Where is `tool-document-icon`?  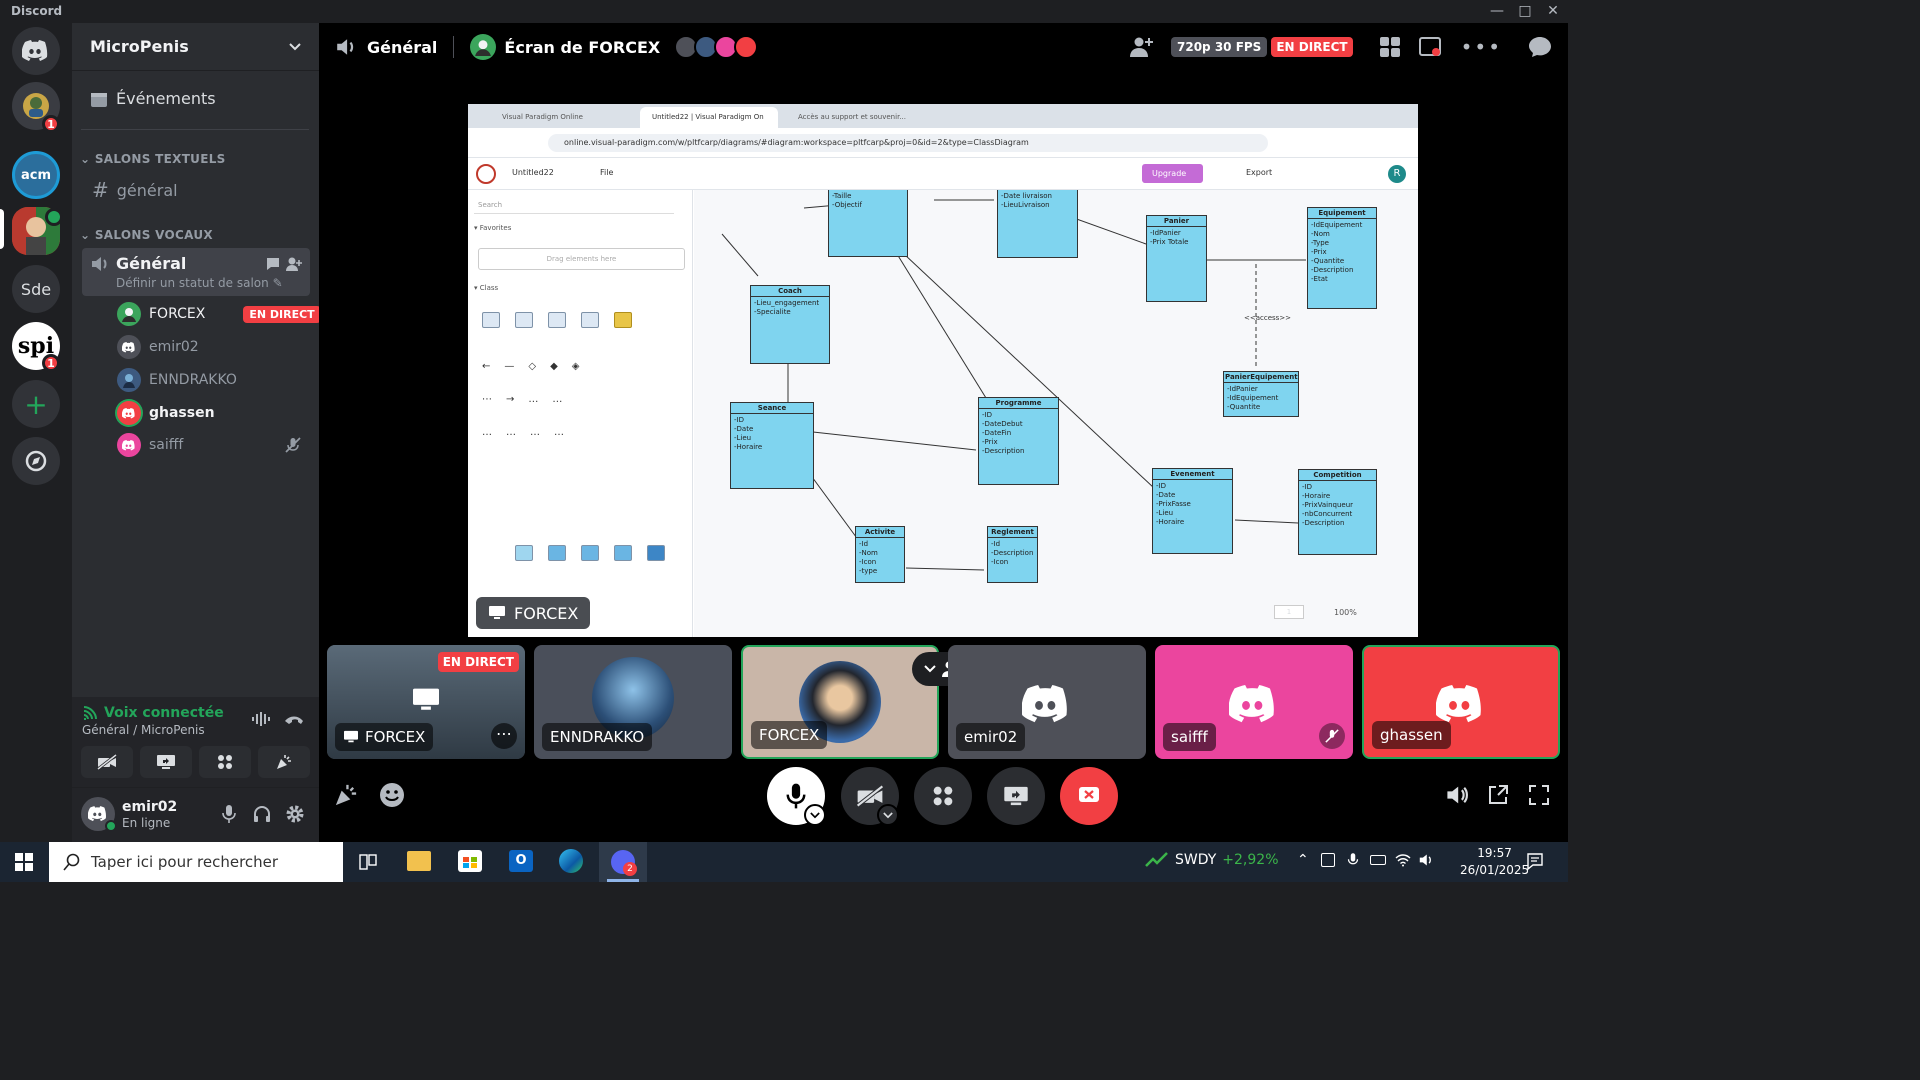
tool-document-icon is located at coordinates (656, 553).